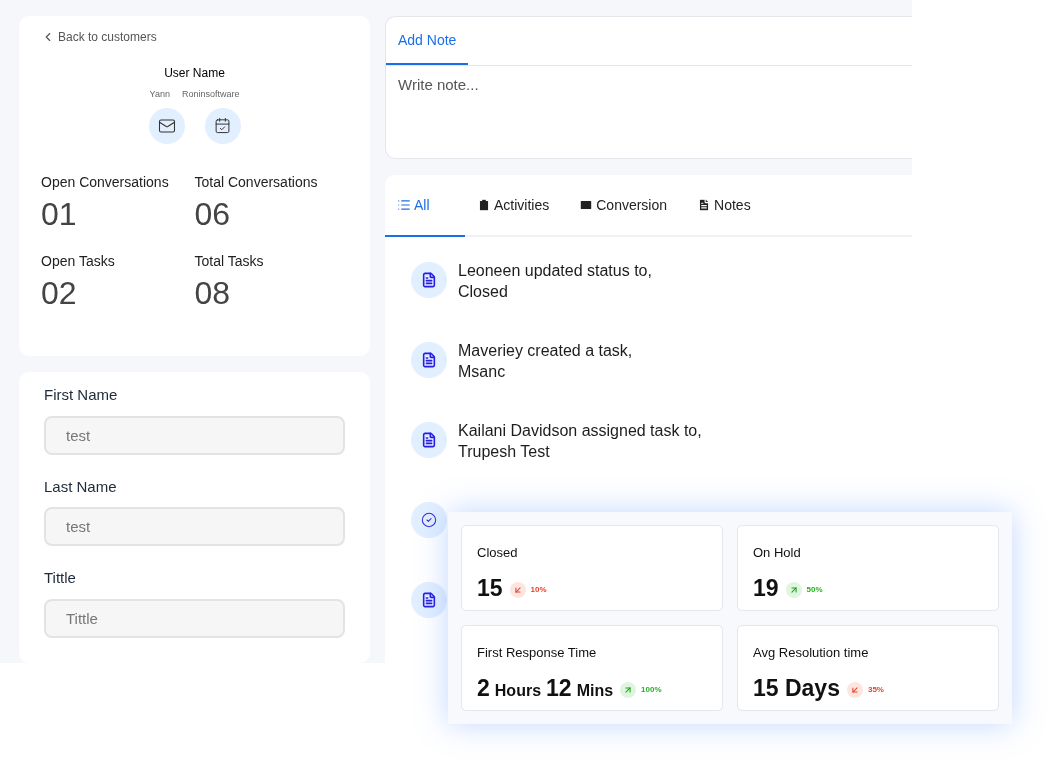 The image size is (1052, 772). I want to click on field-label: Last Name, so click(81, 486).